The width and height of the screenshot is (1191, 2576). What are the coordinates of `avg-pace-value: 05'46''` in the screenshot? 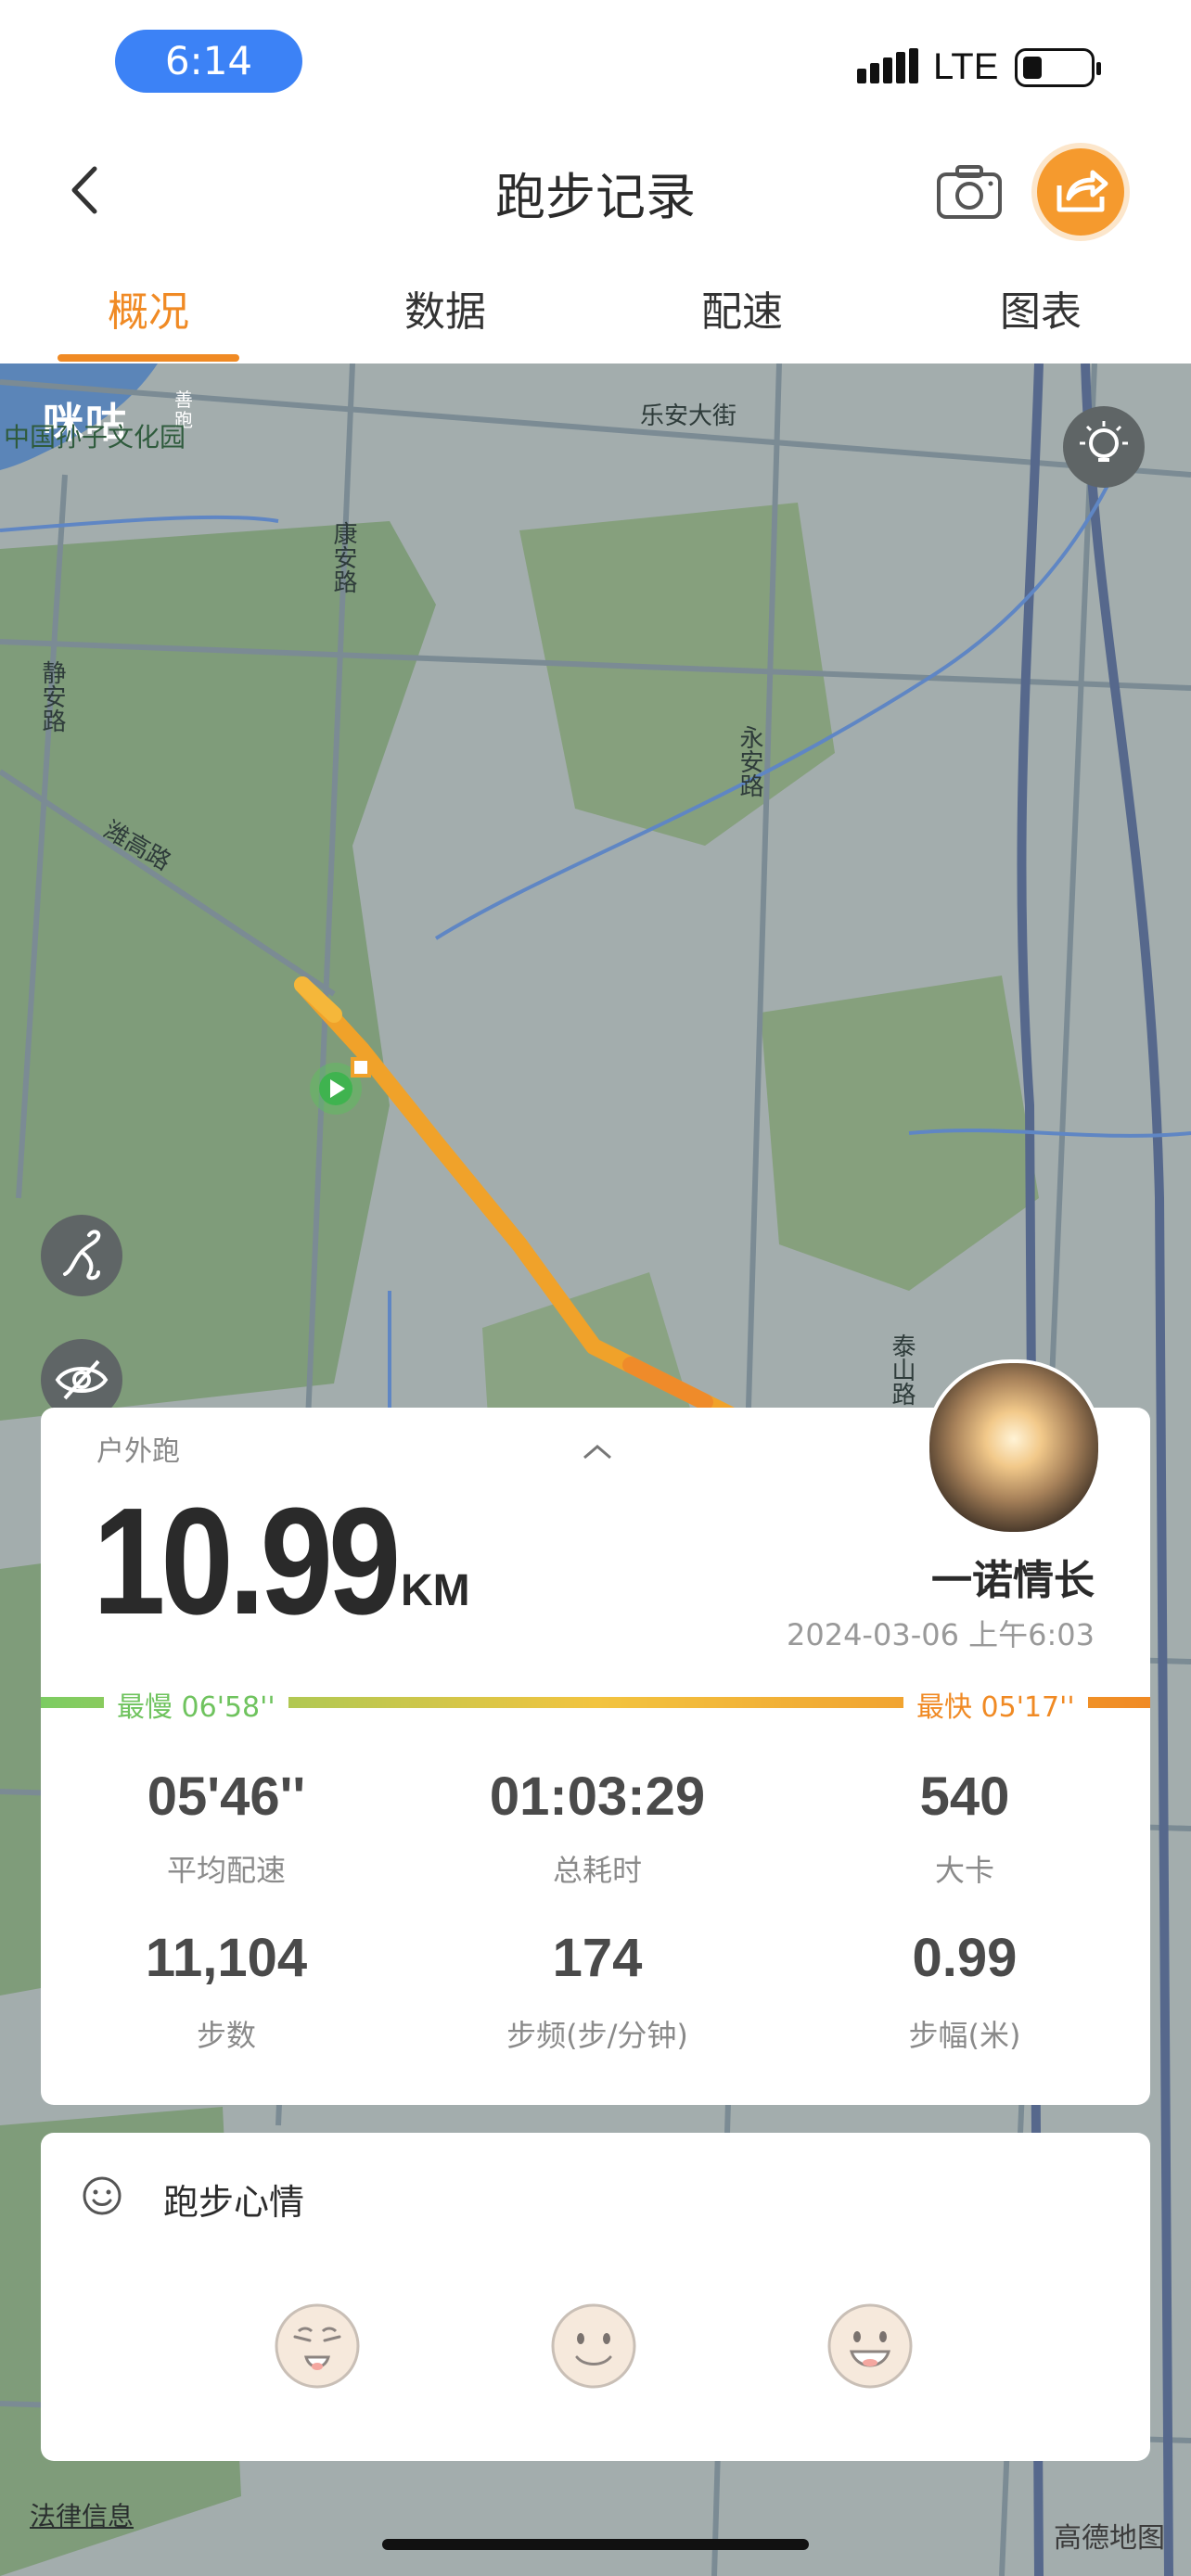 It's located at (226, 1796).